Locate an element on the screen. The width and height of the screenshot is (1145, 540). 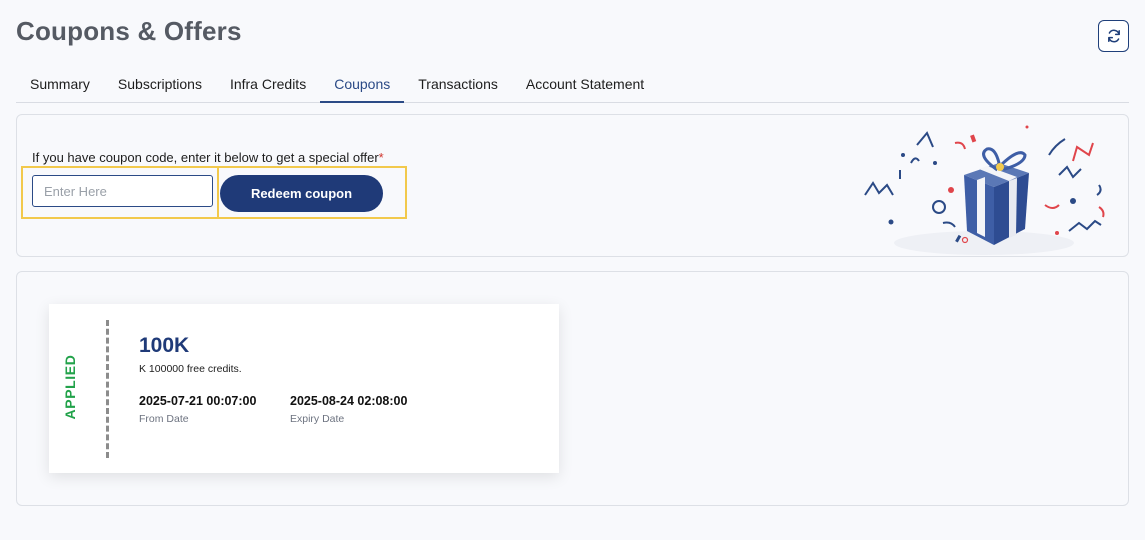
refresh-button is located at coordinates (1113, 36).